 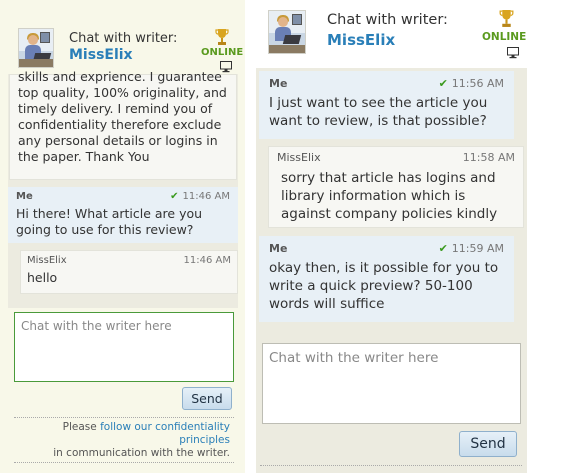 What do you see at coordinates (122, 92) in the screenshot?
I see `message-line: top quality, 100% originality, and` at bounding box center [122, 92].